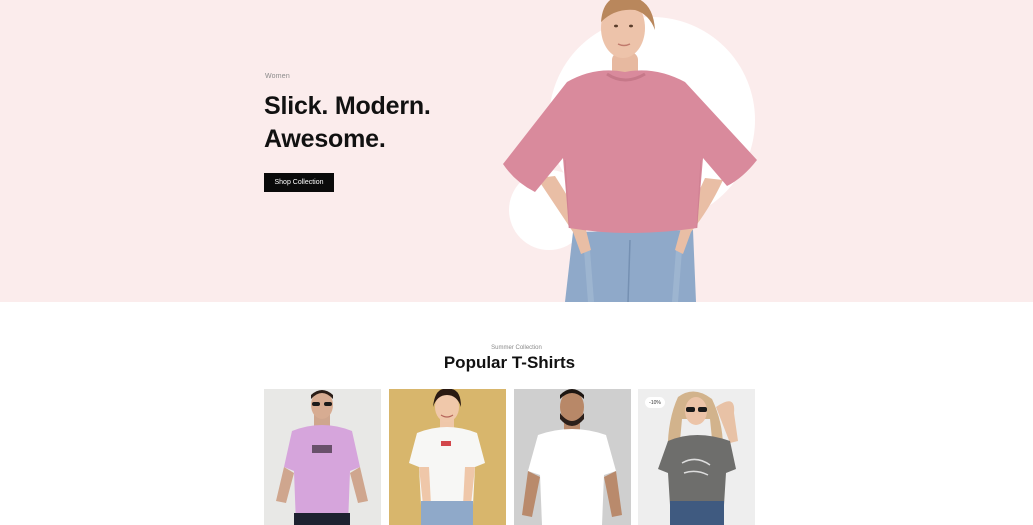  What do you see at coordinates (509, 362) in the screenshot?
I see `section-title: Popular T-Shirts` at bounding box center [509, 362].